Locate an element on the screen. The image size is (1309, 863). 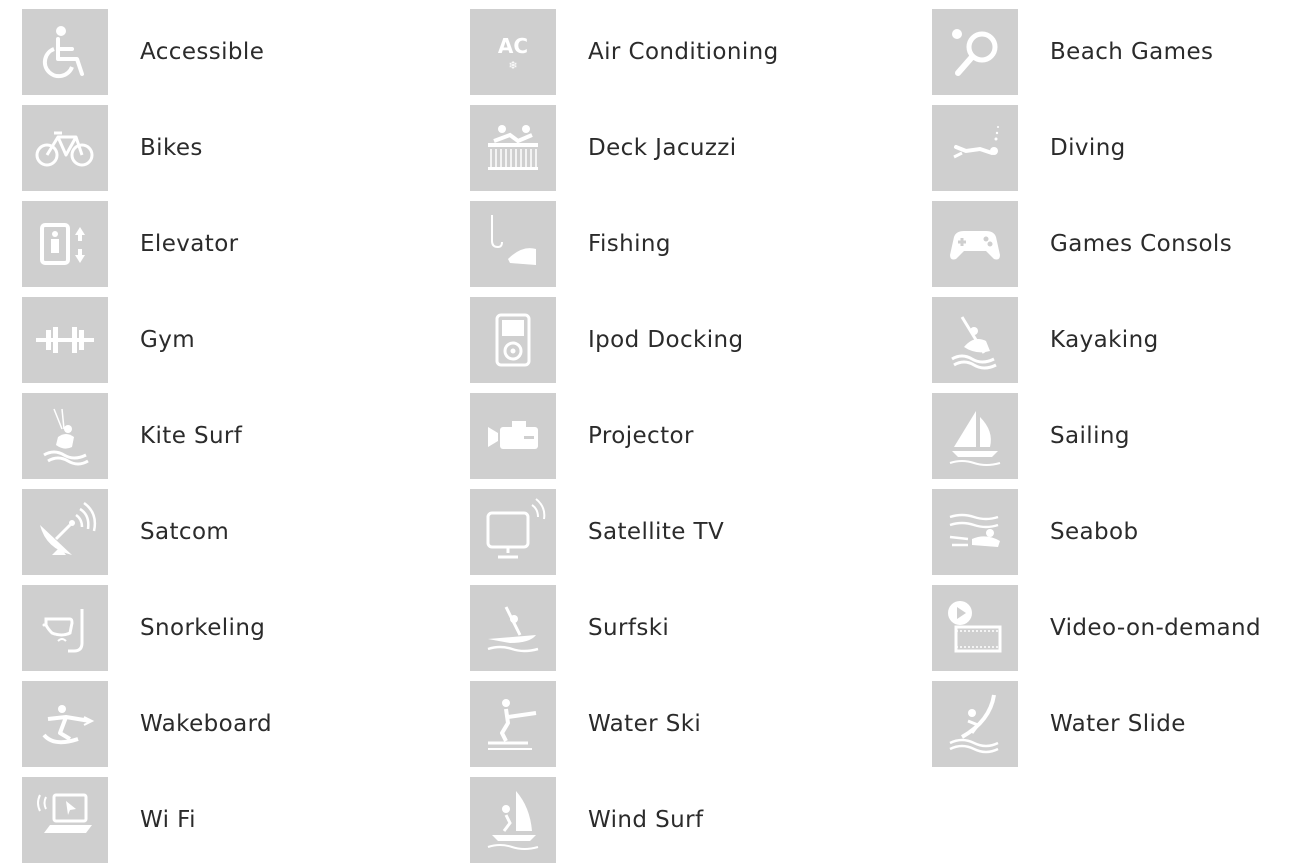
amenity-label: Satcom is located at coordinates (185, 532).